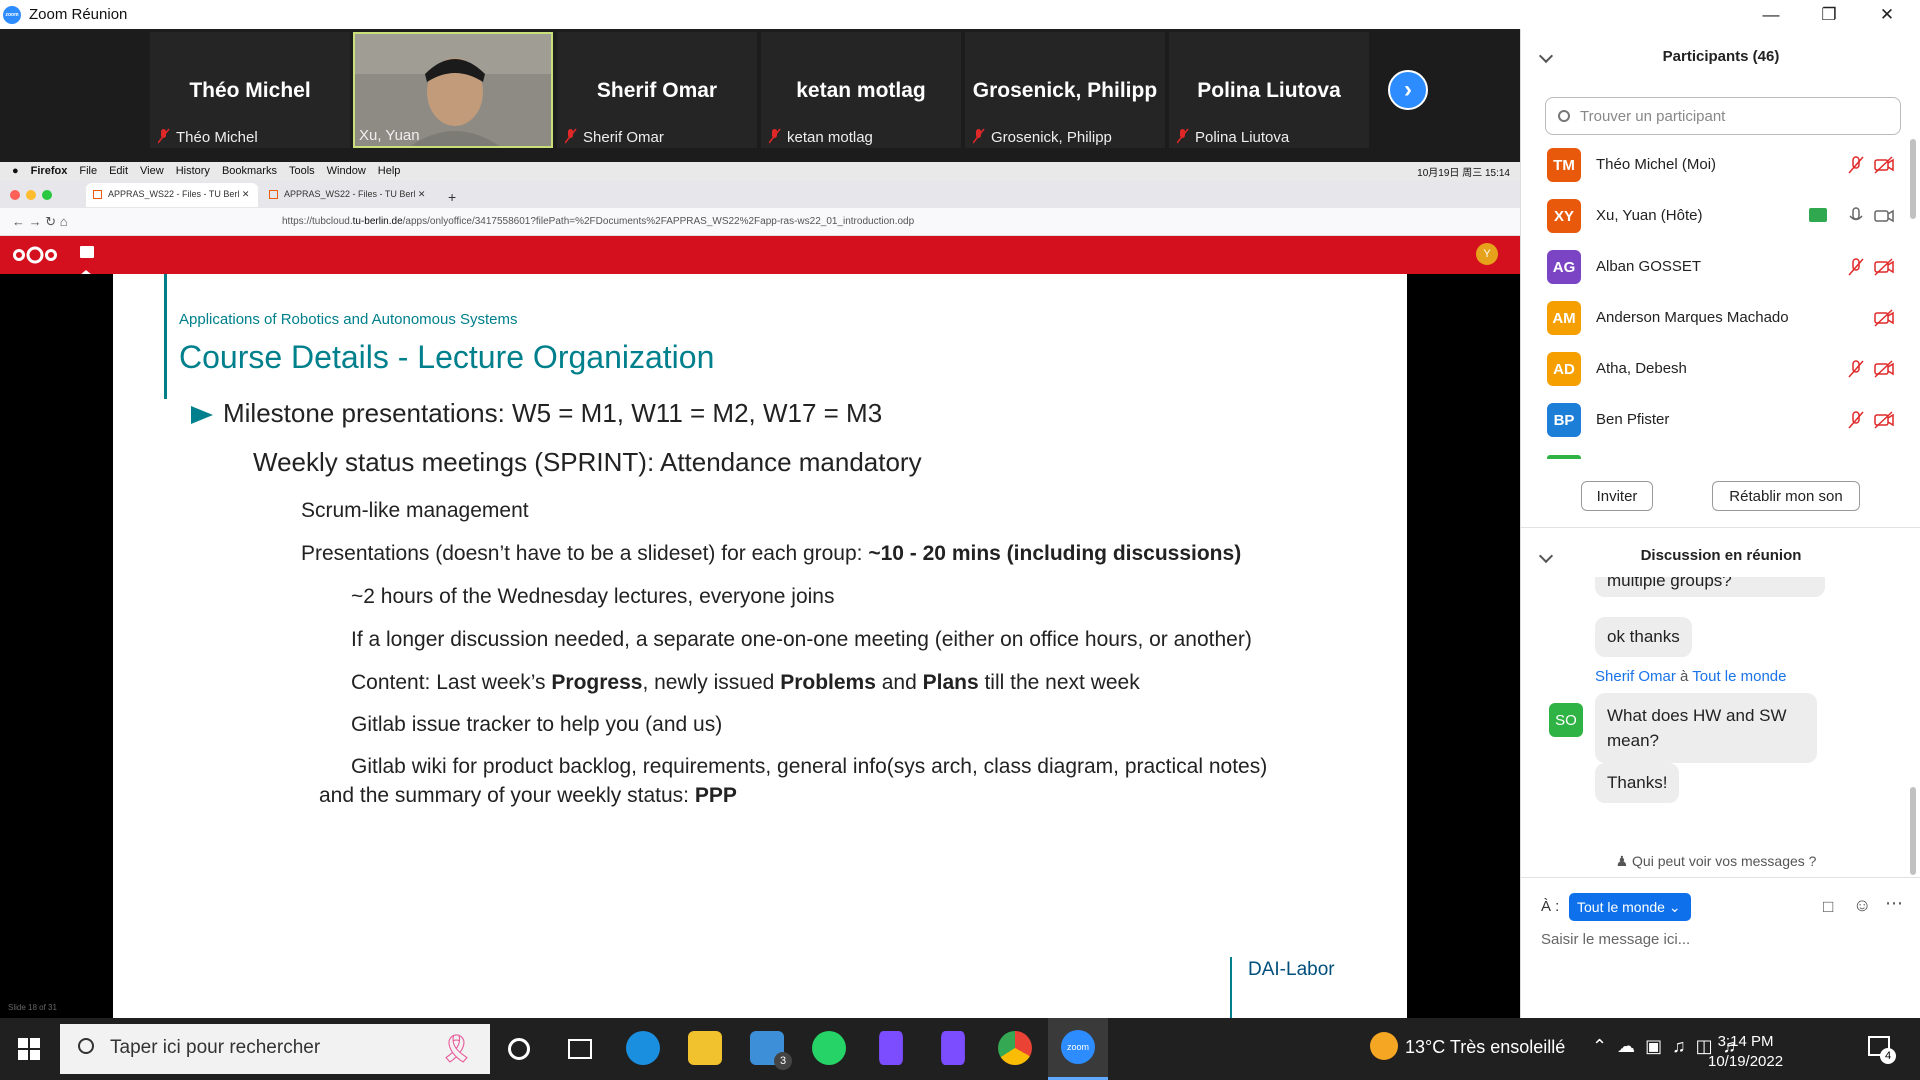 The height and width of the screenshot is (1080, 1920). Describe the element at coordinates (1242, 137) in the screenshot. I see `tile-label: Polina Liutova` at that location.